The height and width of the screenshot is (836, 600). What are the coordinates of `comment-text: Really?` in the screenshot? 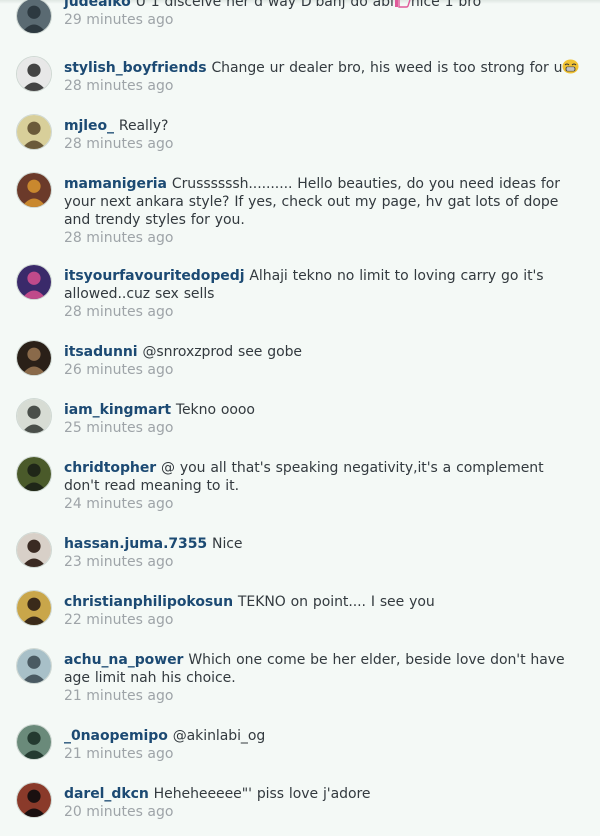 It's located at (143, 126).